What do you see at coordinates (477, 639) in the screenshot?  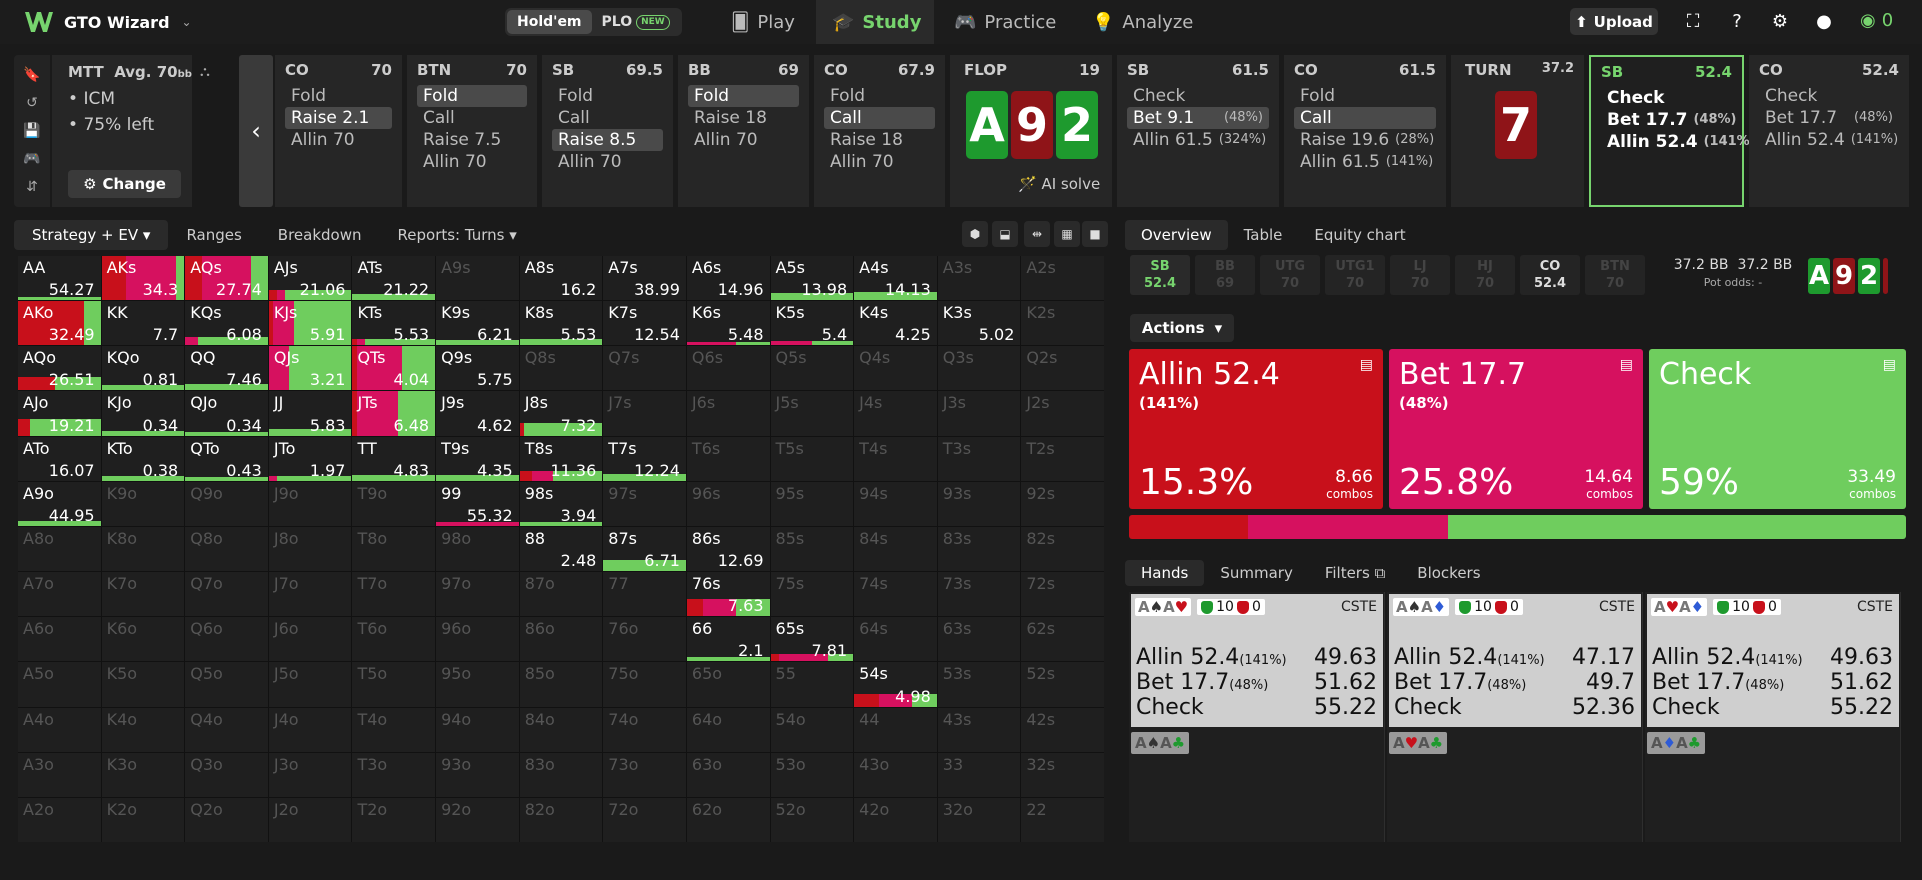 I see `hand-cell: 96o` at bounding box center [477, 639].